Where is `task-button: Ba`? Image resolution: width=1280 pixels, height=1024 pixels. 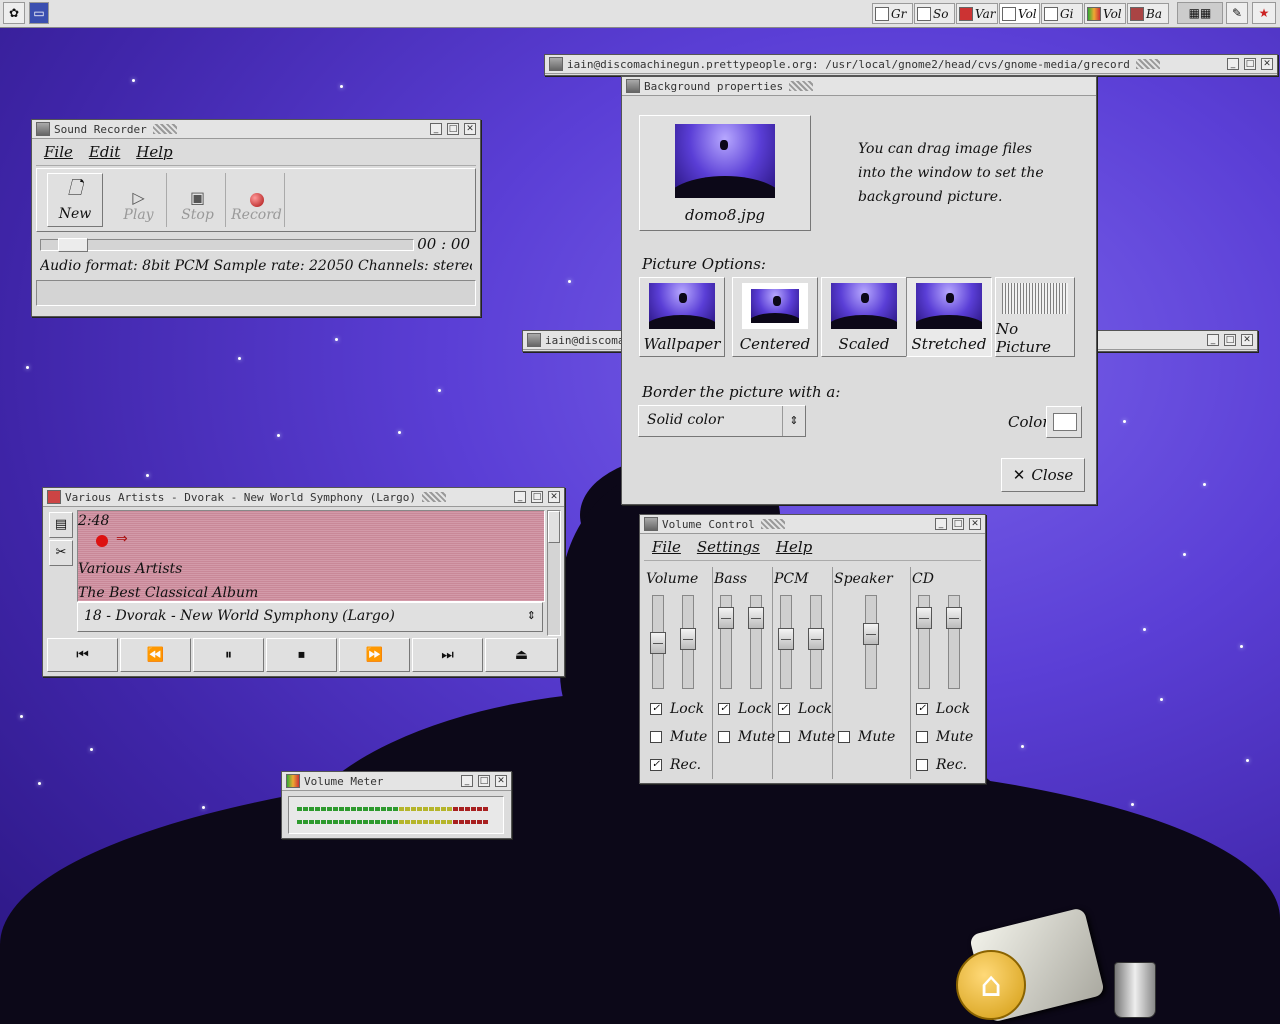
task-button: Ba is located at coordinates (1148, 13).